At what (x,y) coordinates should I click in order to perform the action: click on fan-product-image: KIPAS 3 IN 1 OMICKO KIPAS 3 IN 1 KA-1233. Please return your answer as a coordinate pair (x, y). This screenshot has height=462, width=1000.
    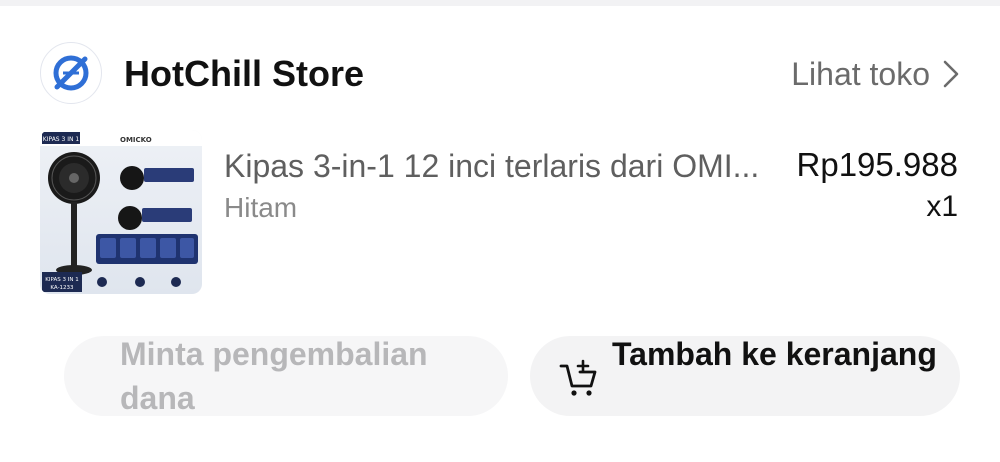
    Looking at the image, I should click on (121, 212).